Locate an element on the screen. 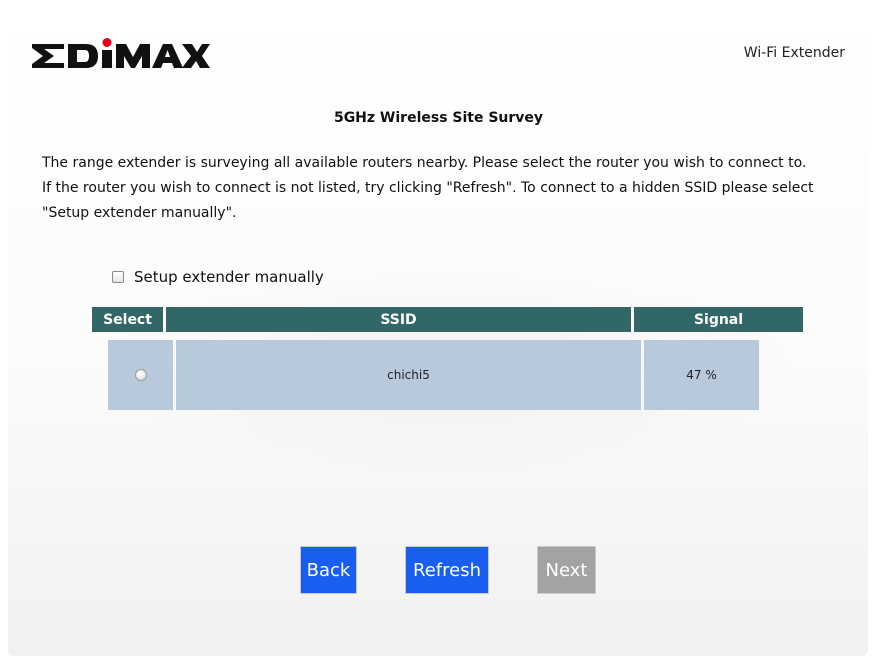 Image resolution: width=877 pixels, height=660 pixels. column-header-select: Select is located at coordinates (127, 319).